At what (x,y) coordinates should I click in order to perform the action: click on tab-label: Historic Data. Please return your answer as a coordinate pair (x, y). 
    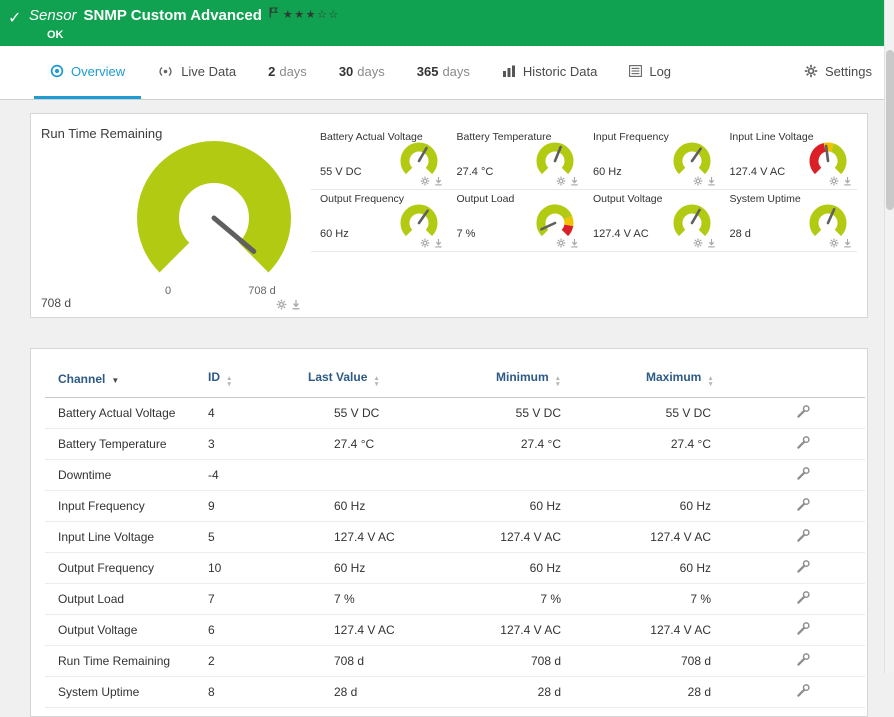
    Looking at the image, I should click on (560, 71).